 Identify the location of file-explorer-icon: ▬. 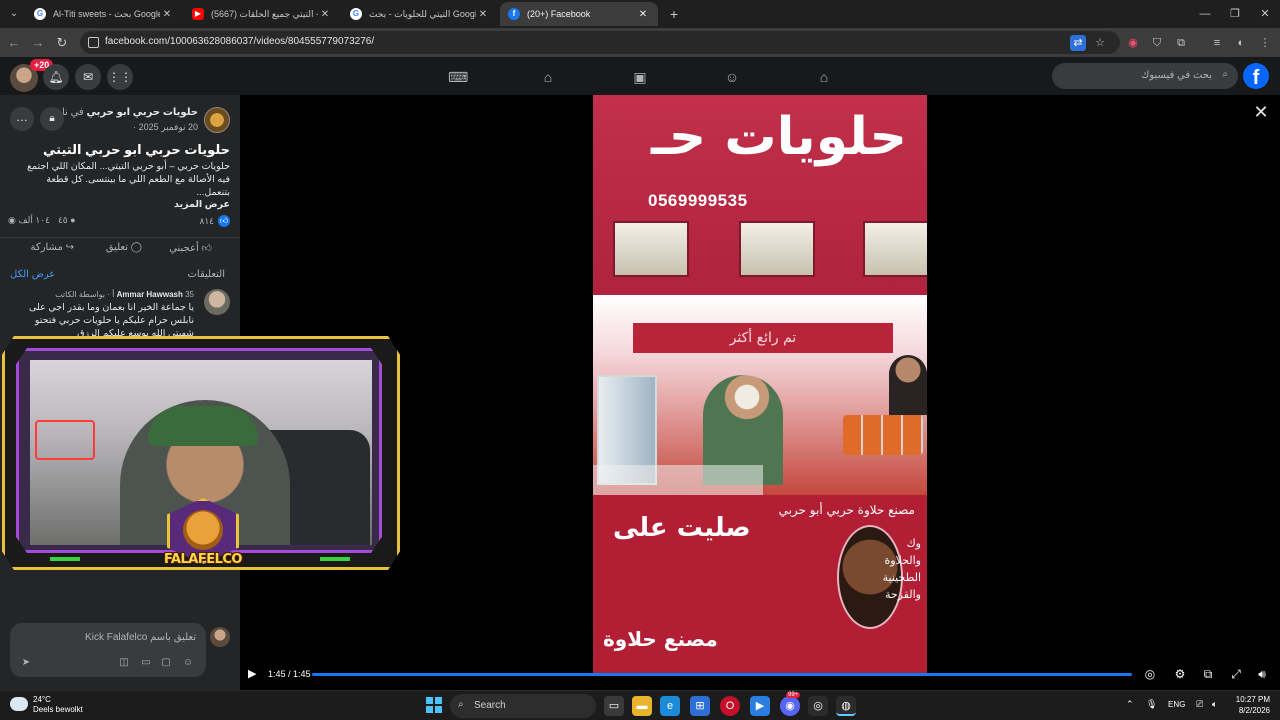
(642, 706).